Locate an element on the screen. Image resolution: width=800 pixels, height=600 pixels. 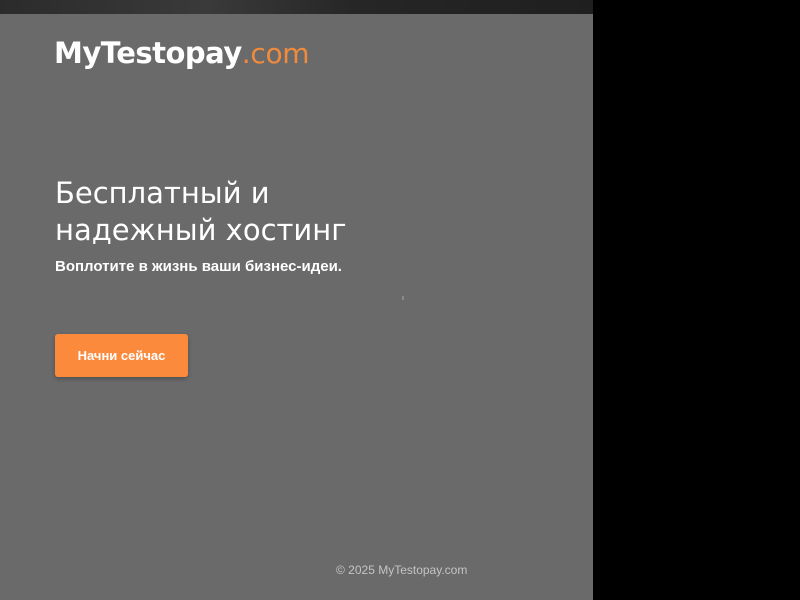
hero-headline-line1: Бесплатный и is located at coordinates (162, 193).